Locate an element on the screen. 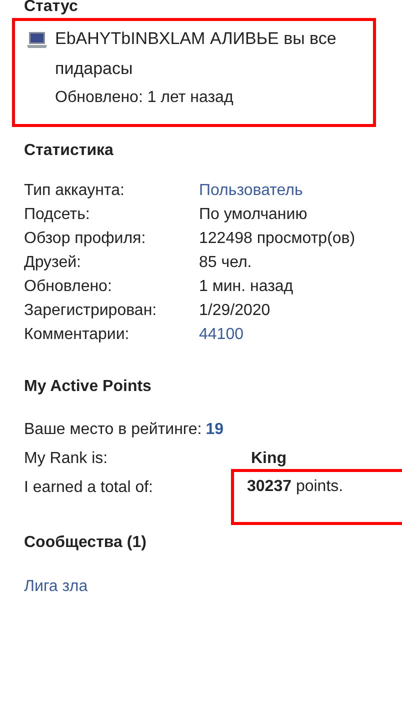  stat-label: Обновлено: is located at coordinates (68, 287).